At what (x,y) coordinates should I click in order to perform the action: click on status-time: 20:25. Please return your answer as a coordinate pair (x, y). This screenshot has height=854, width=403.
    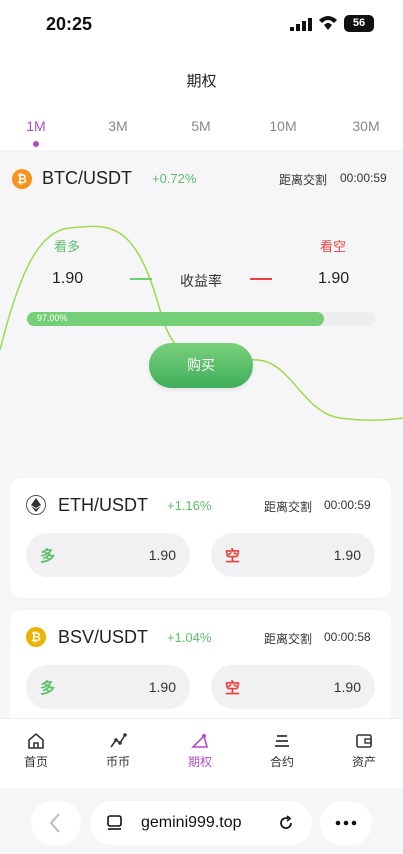
    Looking at the image, I should click on (69, 24).